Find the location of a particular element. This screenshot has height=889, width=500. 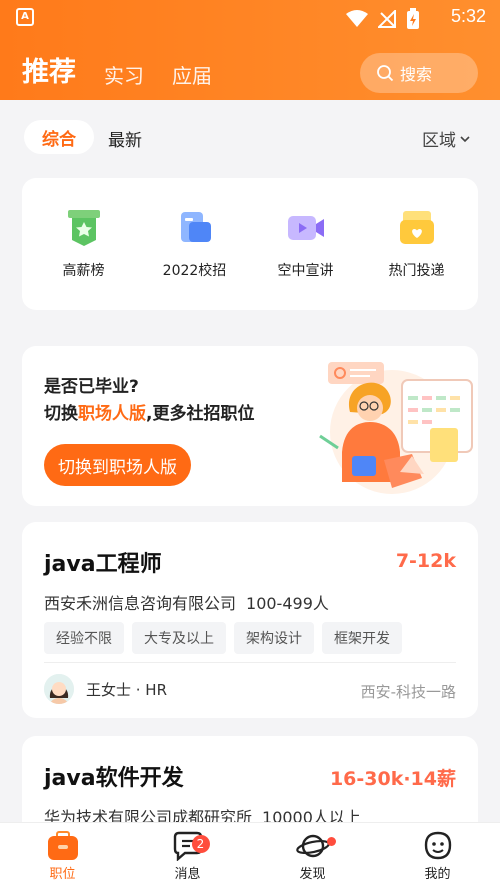

job-title: java工程师 is located at coordinates (103, 564).